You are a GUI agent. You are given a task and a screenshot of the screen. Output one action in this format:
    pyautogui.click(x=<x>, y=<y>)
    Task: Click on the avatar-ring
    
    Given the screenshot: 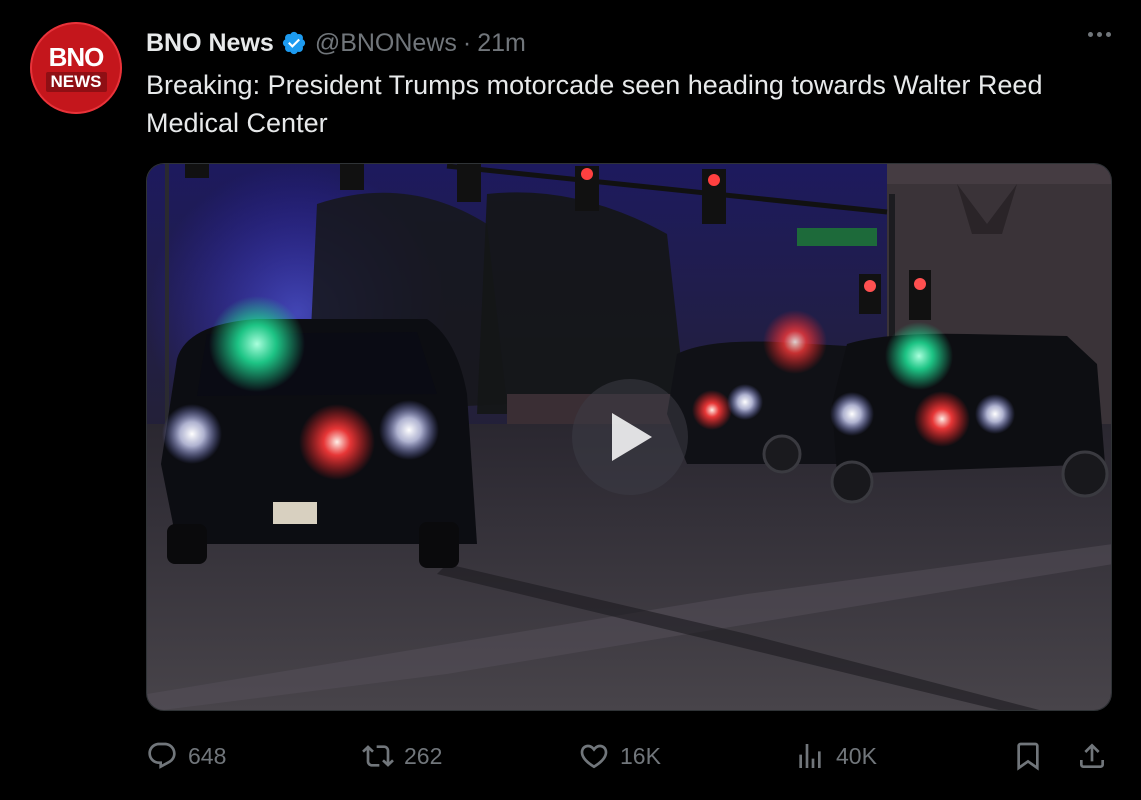 What is the action you would take?
    pyautogui.click(x=76, y=68)
    